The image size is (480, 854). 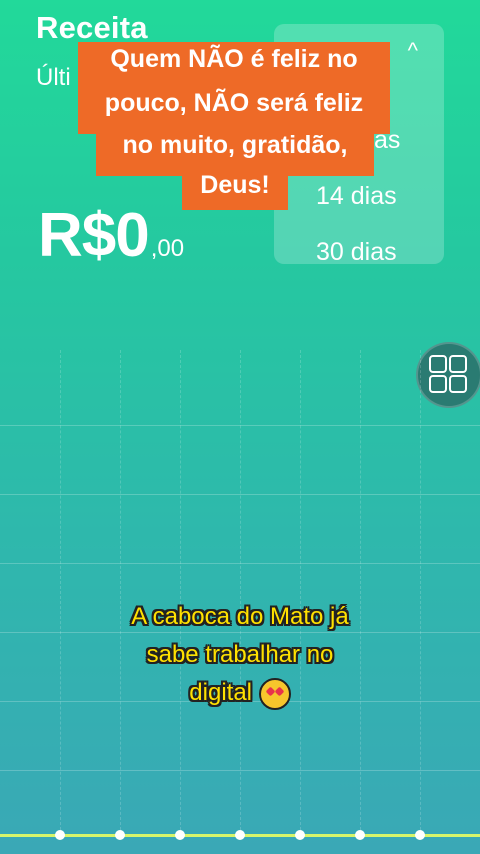 I want to click on overlay-line-4: Deus!, so click(x=235, y=189).